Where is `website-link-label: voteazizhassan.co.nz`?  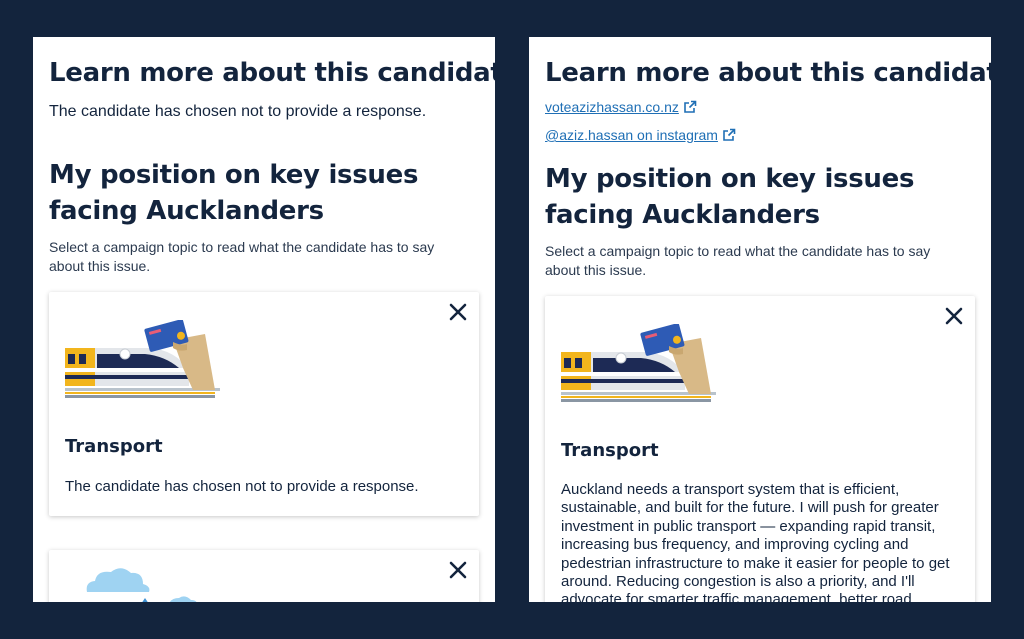
website-link-label: voteazizhassan.co.nz is located at coordinates (612, 107).